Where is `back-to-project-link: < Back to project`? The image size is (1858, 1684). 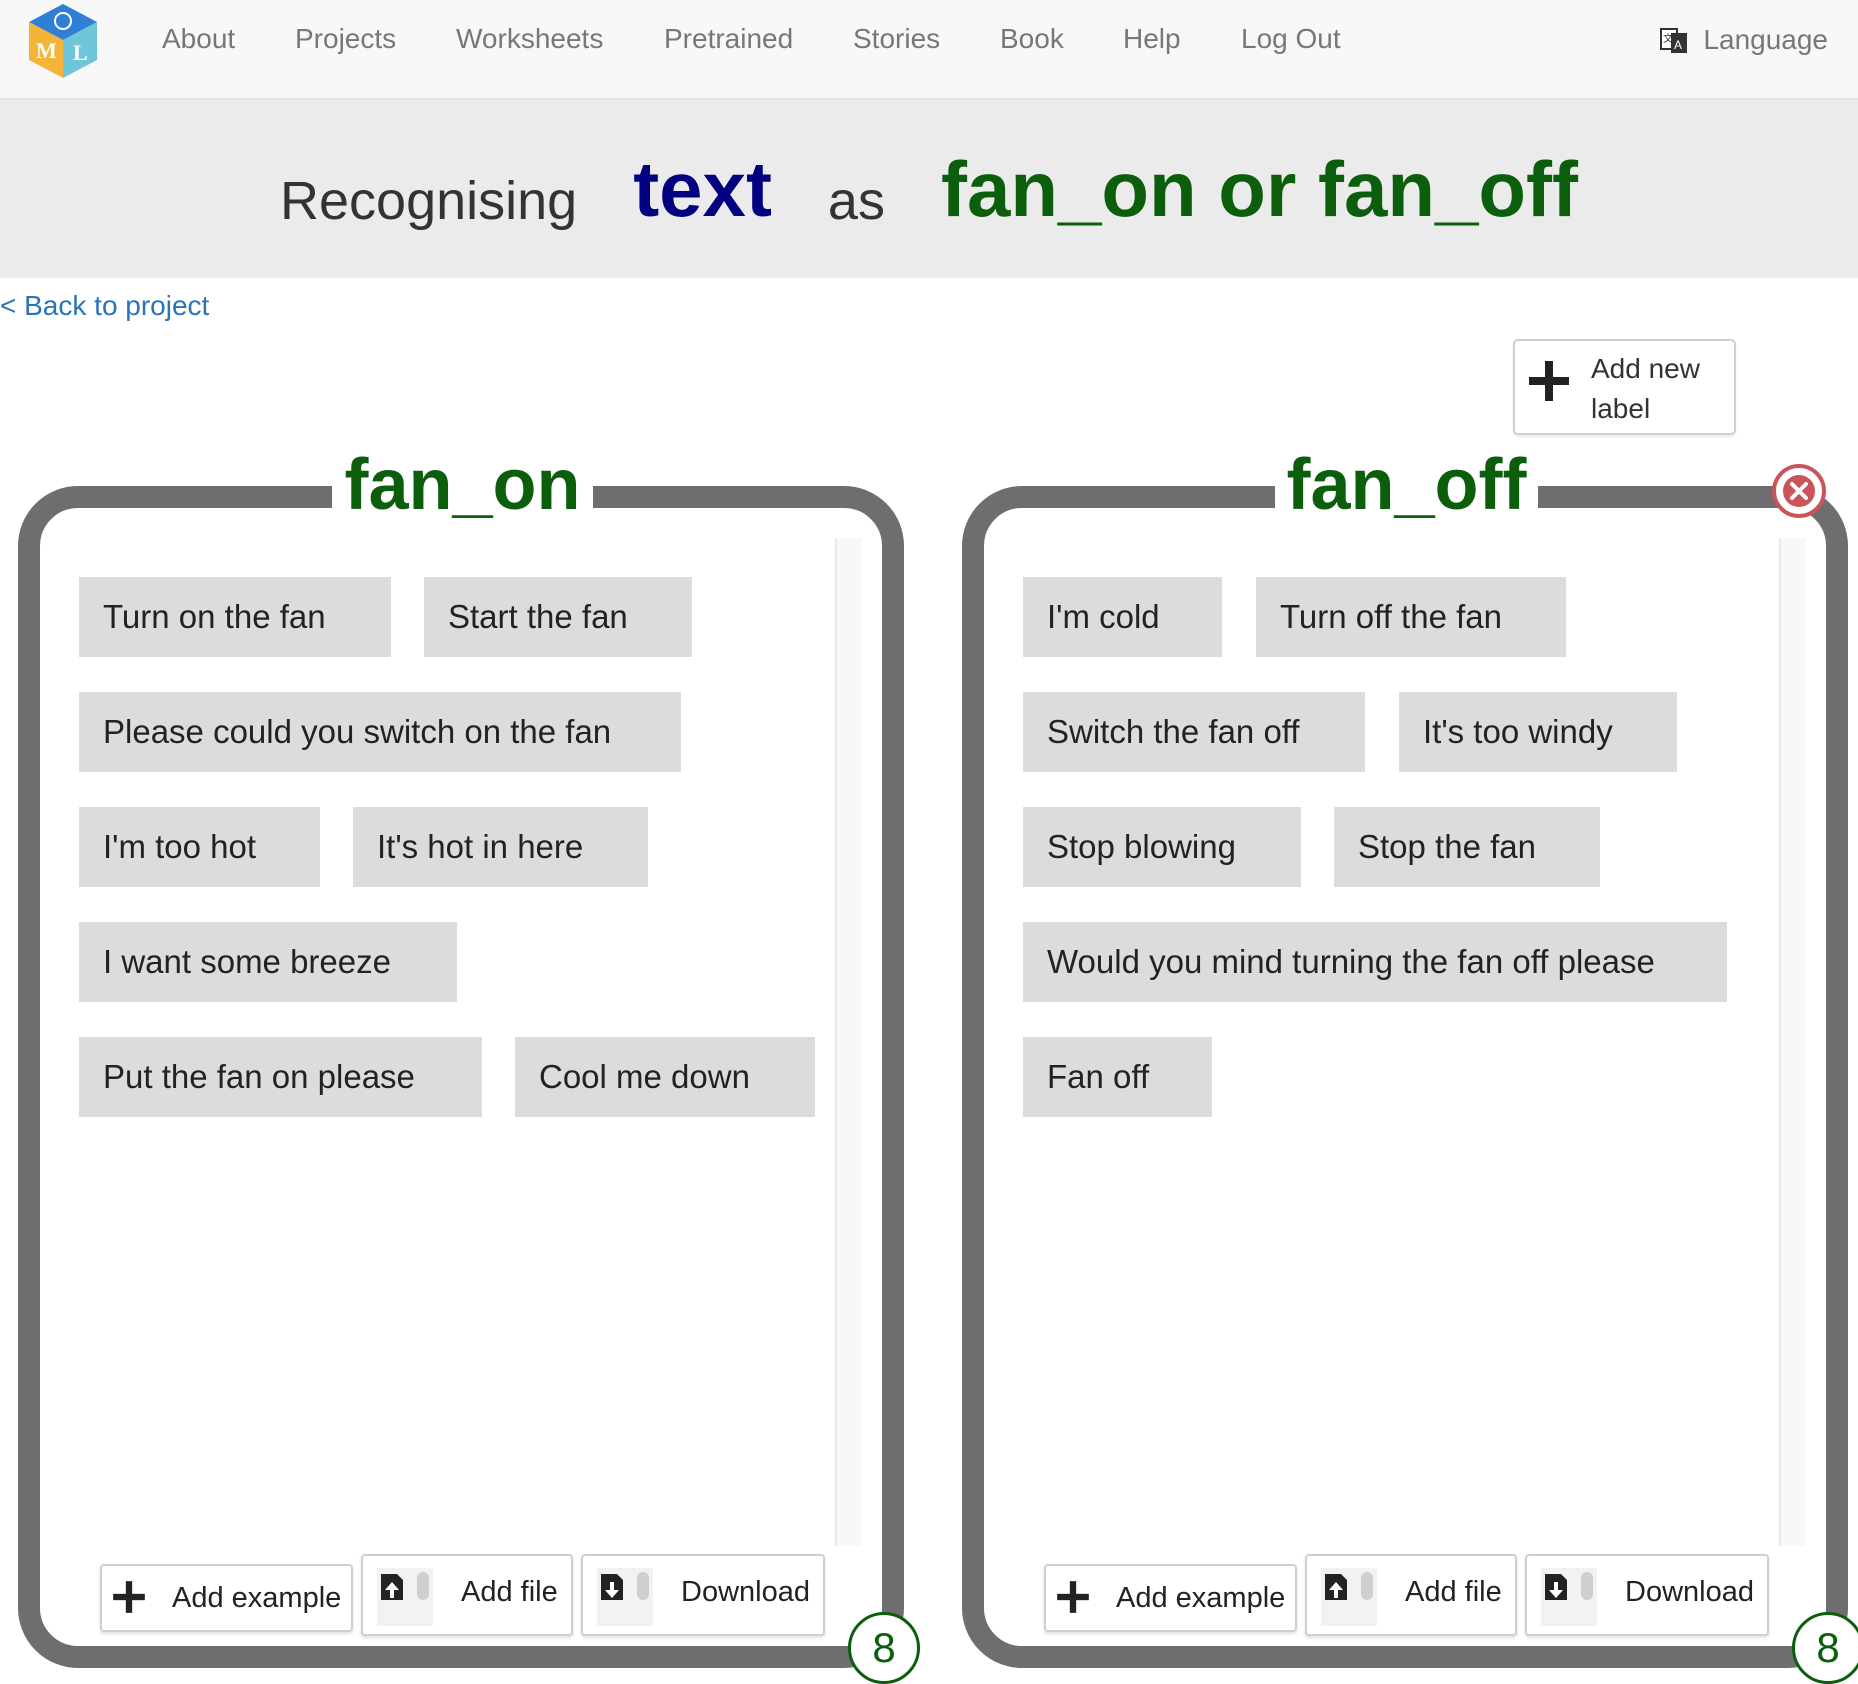
back-to-project-link: < Back to project is located at coordinates (104, 306).